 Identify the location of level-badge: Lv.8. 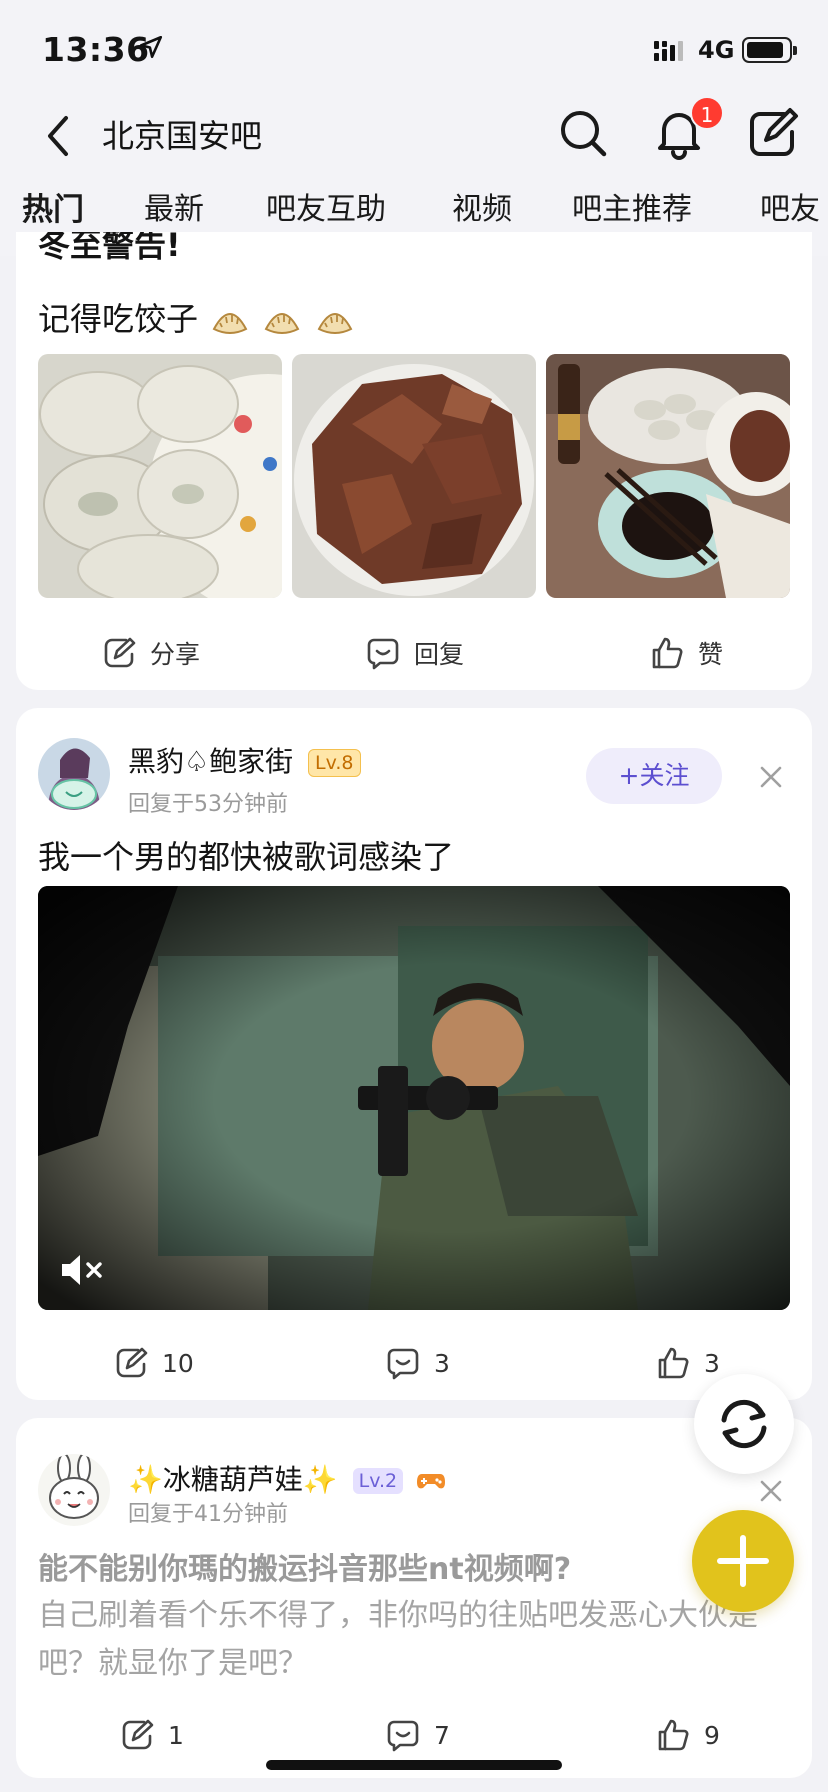
(334, 763).